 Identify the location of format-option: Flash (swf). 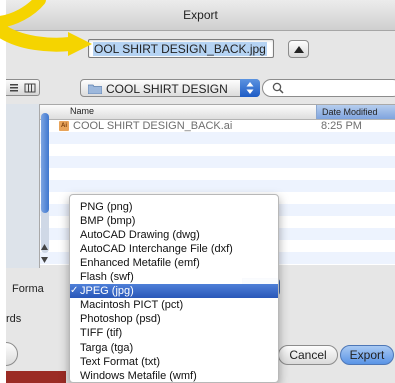
(174, 277).